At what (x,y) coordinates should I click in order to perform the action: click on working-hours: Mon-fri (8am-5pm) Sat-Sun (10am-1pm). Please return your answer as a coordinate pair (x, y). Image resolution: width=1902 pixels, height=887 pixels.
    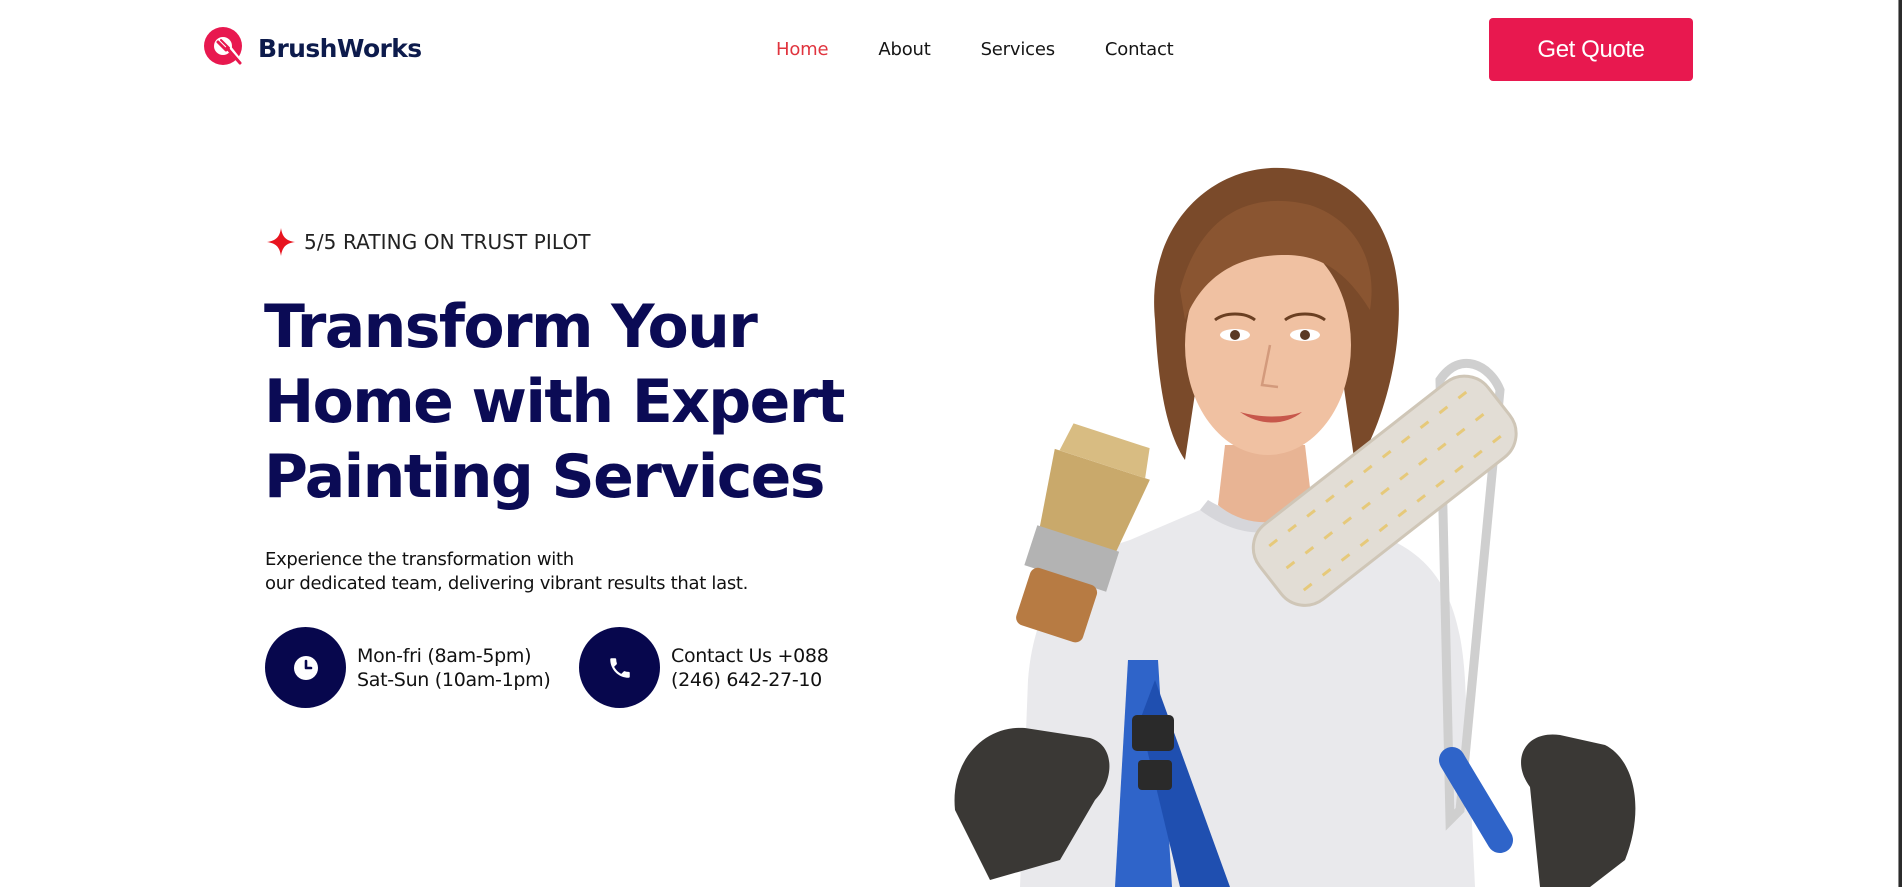
    Looking at the image, I should click on (408, 667).